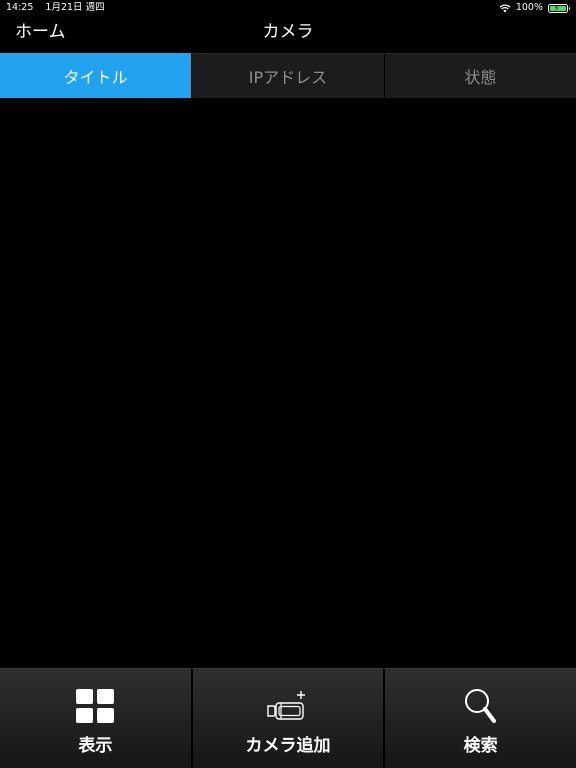  What do you see at coordinates (288, 706) in the screenshot?
I see `camera-add-icon` at bounding box center [288, 706].